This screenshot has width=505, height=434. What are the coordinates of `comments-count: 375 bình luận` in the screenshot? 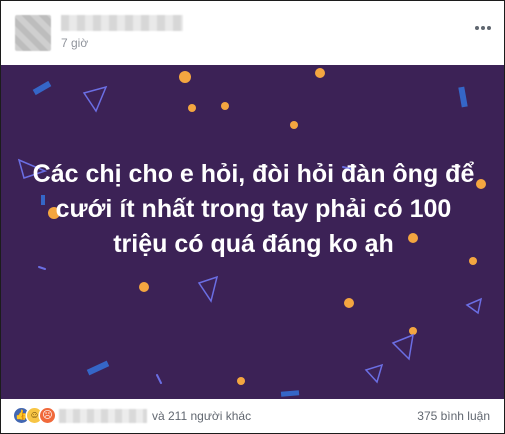 It's located at (453, 416).